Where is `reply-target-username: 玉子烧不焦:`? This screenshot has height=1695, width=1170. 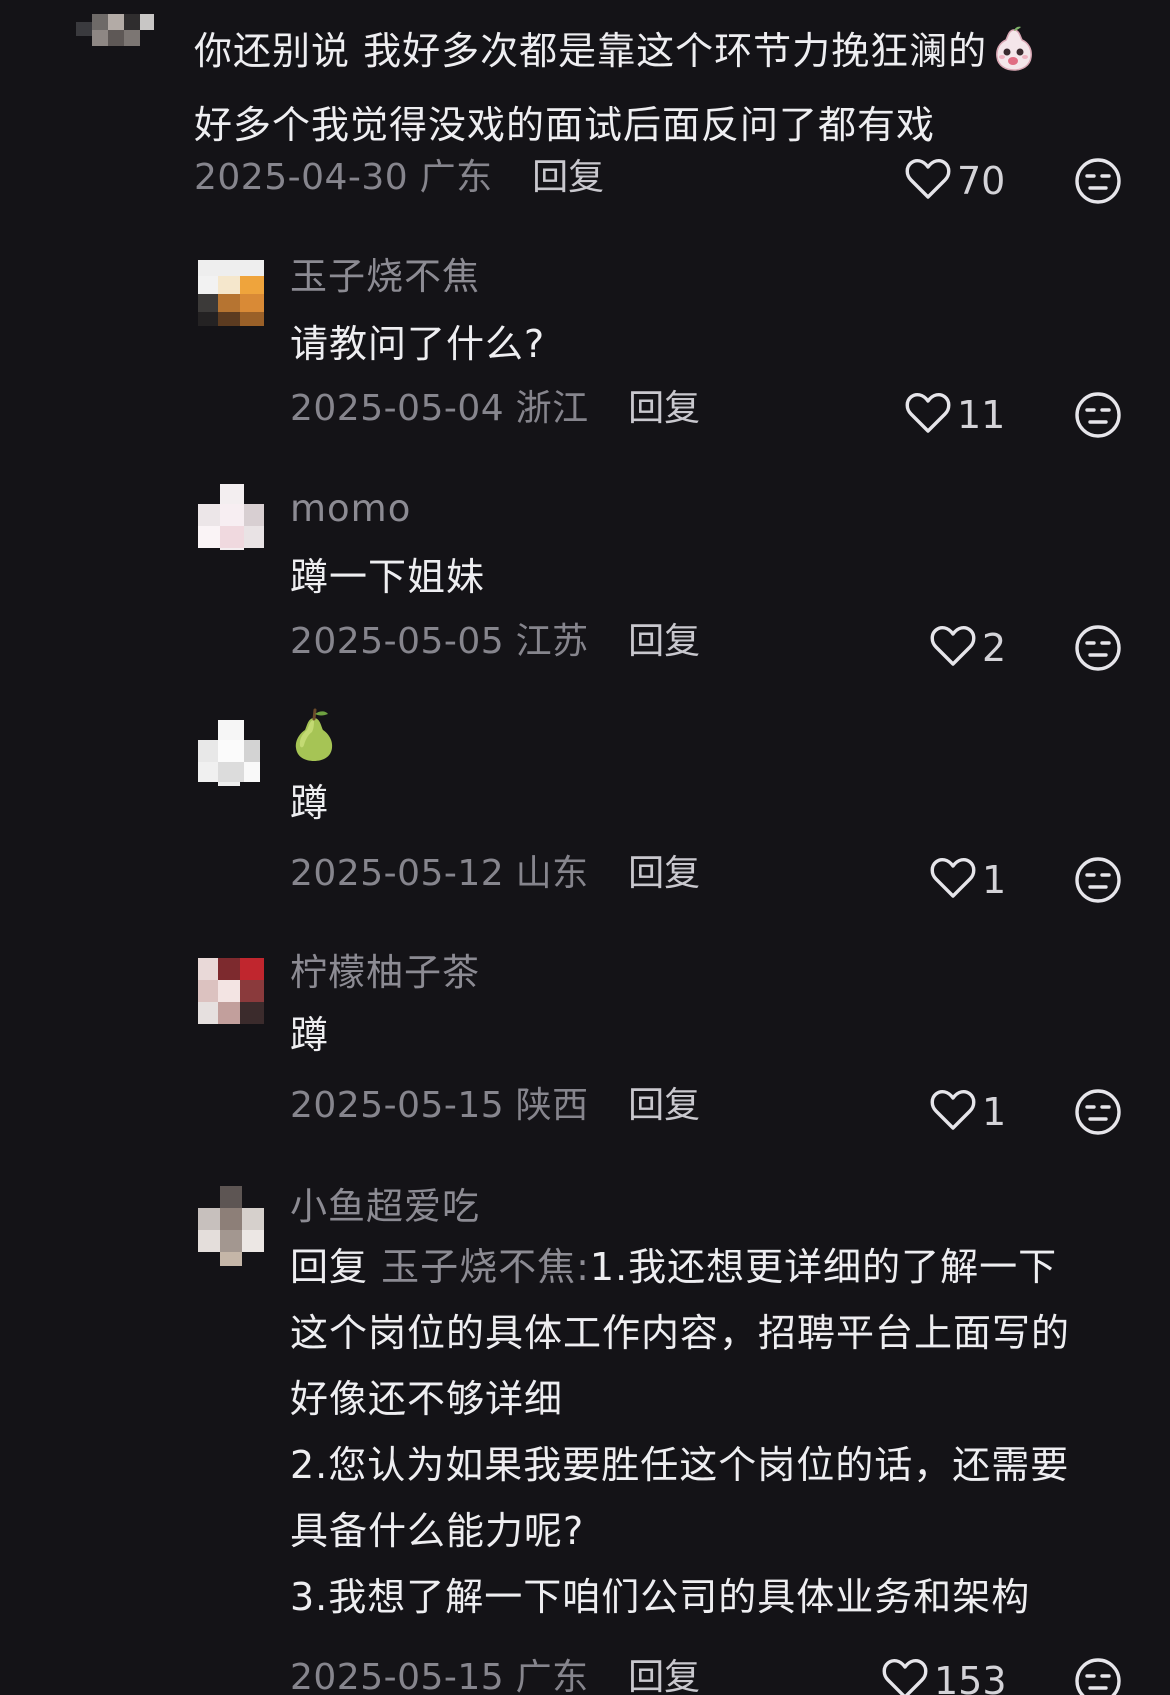 reply-target-username: 玉子烧不焦: is located at coordinates (485, 1267).